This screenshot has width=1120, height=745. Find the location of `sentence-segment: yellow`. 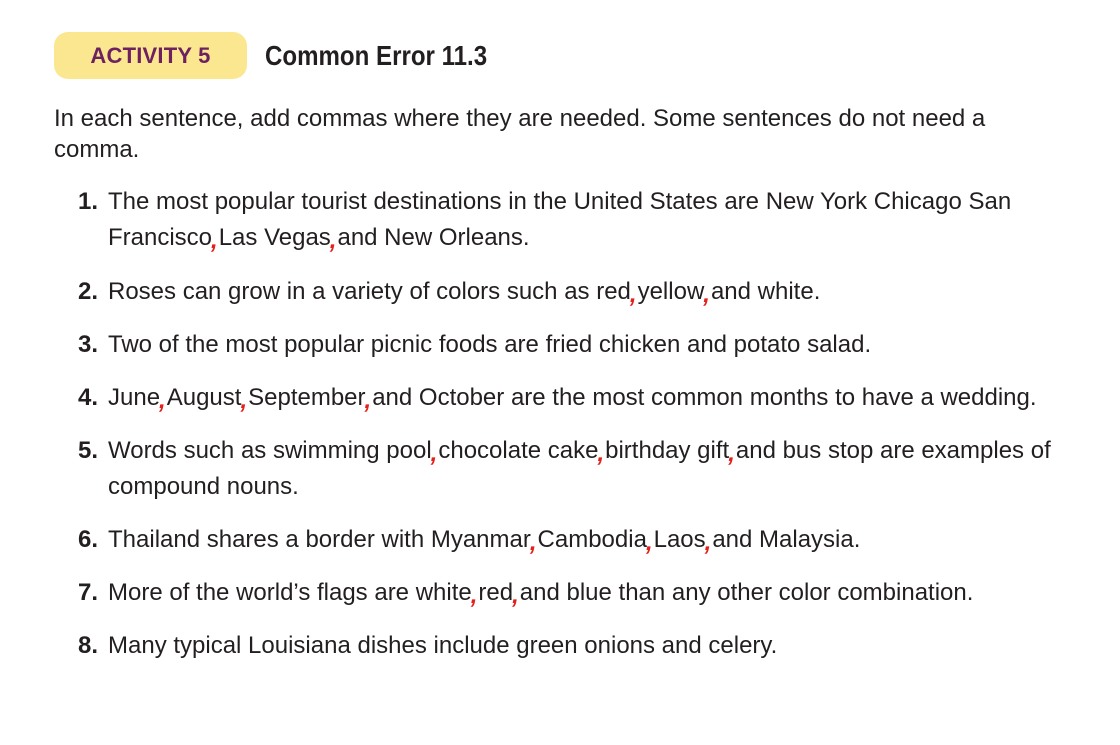

sentence-segment: yellow is located at coordinates (671, 291).